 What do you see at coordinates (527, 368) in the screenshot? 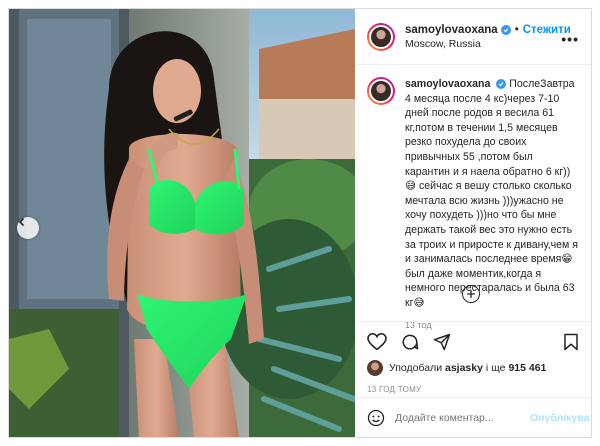
I see `likes-count: 915 461` at bounding box center [527, 368].